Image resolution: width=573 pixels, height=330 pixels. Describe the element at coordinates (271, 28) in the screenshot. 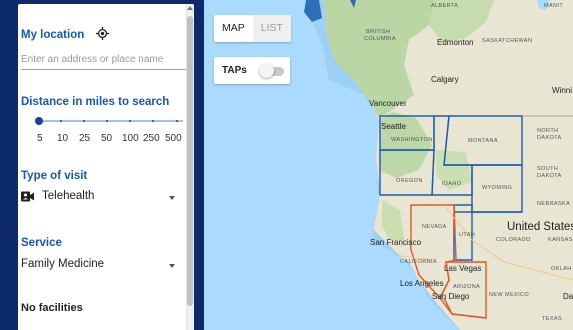

I see `list-view-button: LIST` at that location.